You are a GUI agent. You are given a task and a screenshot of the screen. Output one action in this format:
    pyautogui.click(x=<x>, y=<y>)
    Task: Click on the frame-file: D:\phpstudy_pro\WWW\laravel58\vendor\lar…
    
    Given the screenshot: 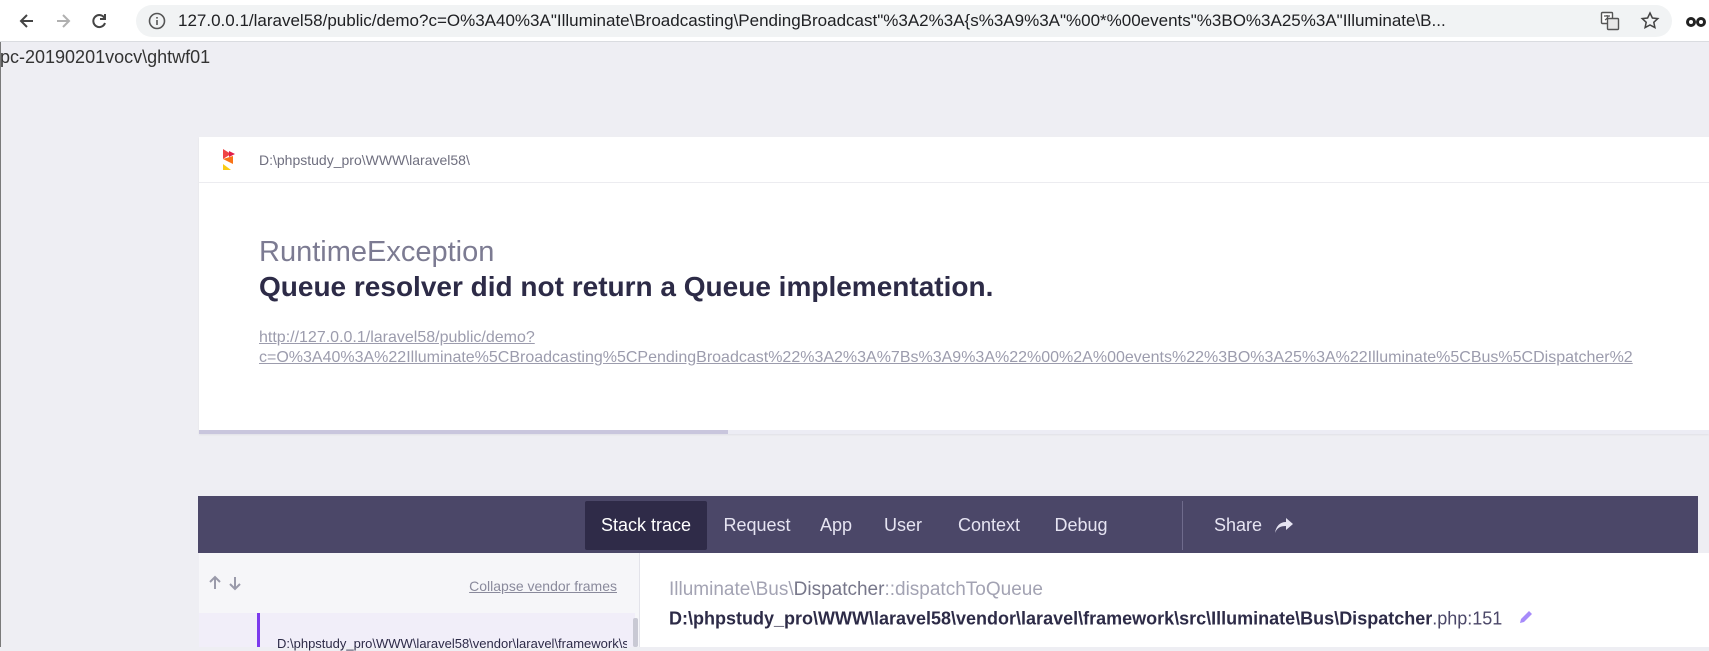 What is the action you would take?
    pyautogui.click(x=1102, y=619)
    